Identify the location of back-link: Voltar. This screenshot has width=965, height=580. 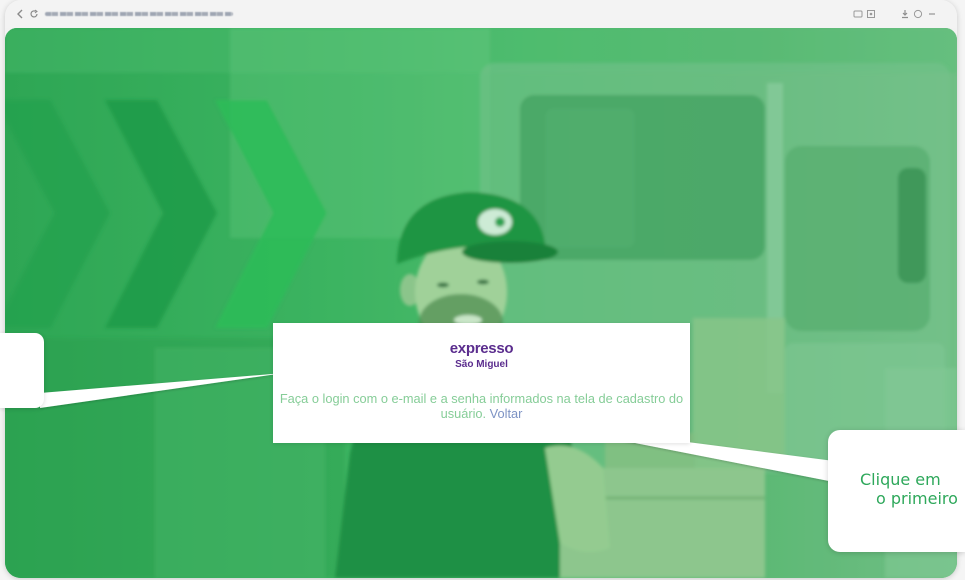
(506, 413).